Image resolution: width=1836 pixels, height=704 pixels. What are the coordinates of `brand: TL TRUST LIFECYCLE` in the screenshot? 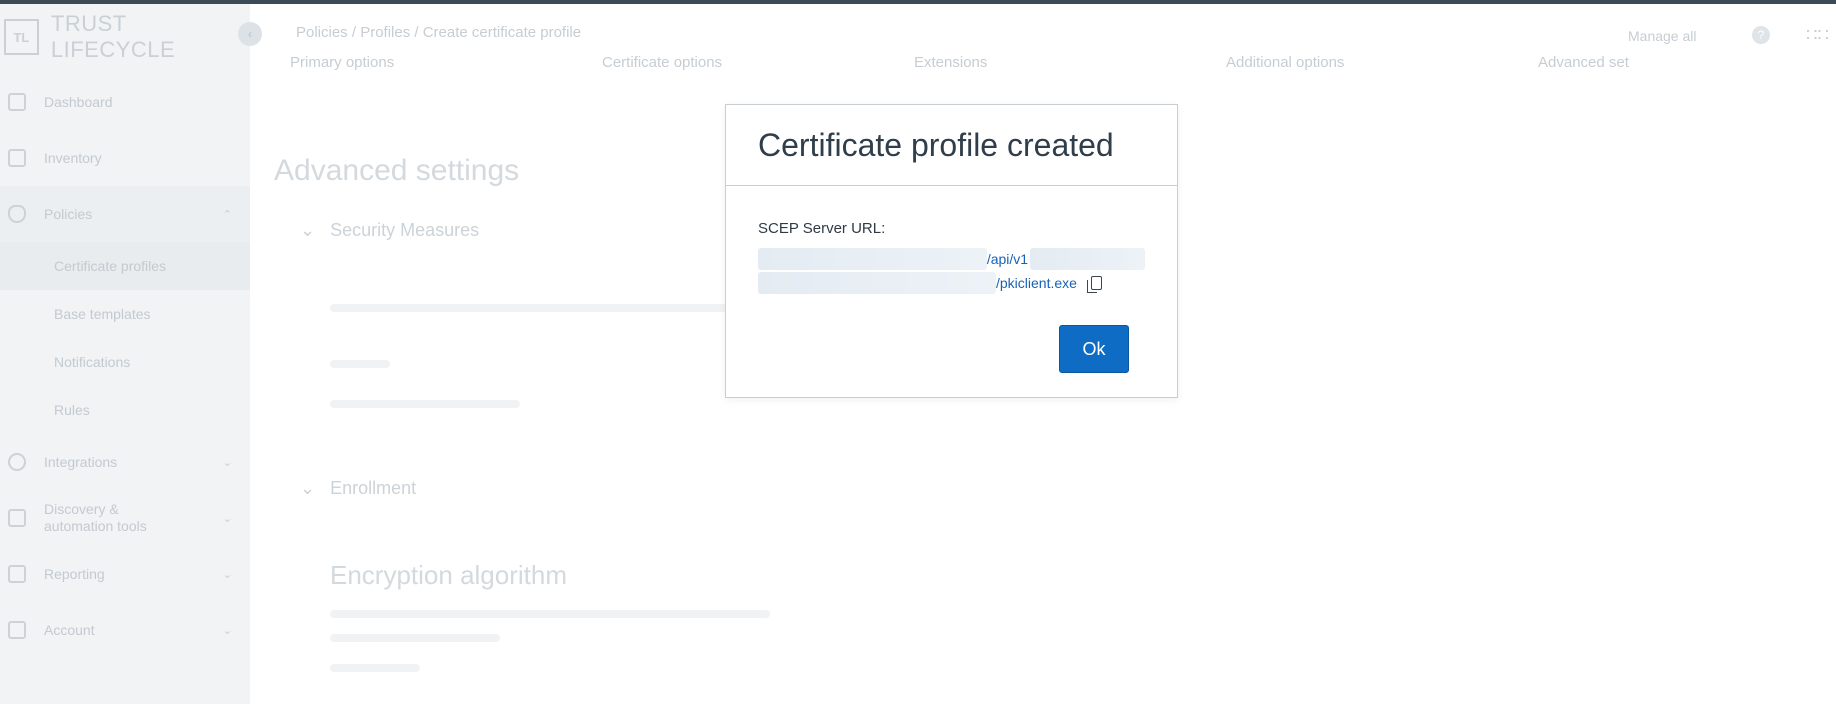 It's located at (125, 36).